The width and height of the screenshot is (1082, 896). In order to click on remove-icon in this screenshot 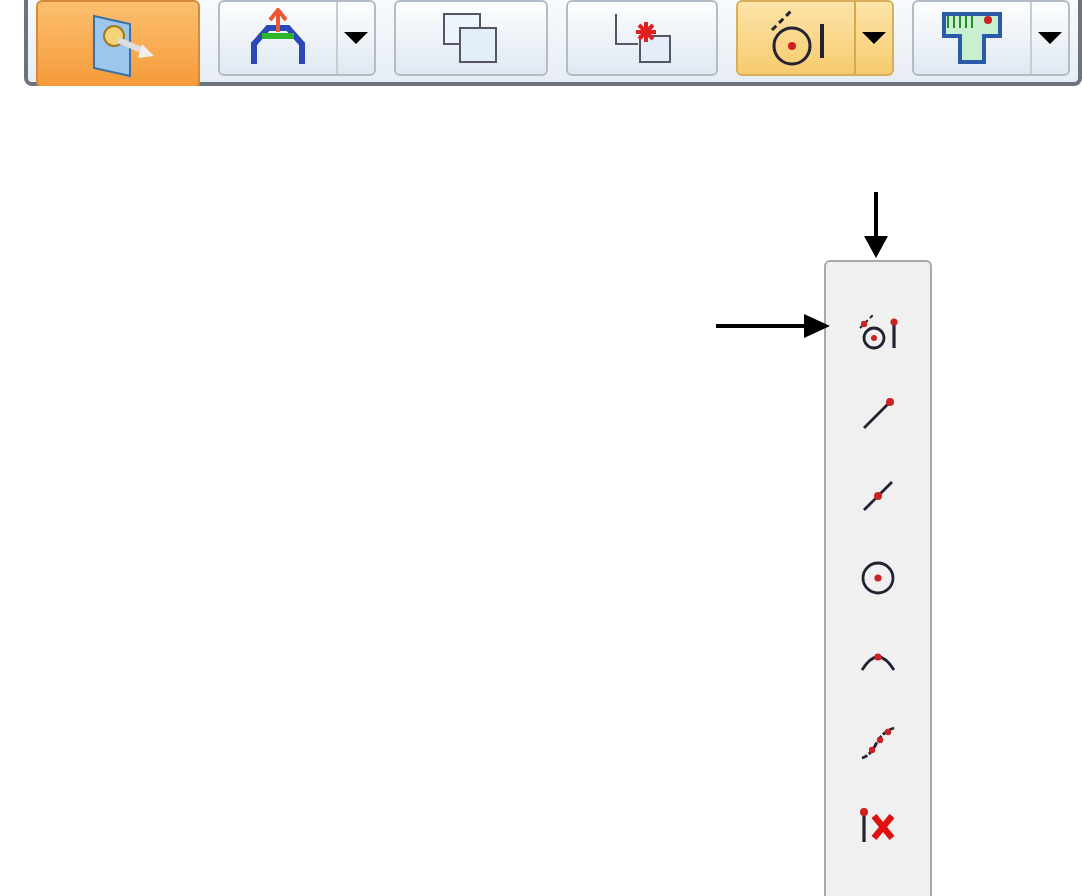, I will do `click(878, 823)`.